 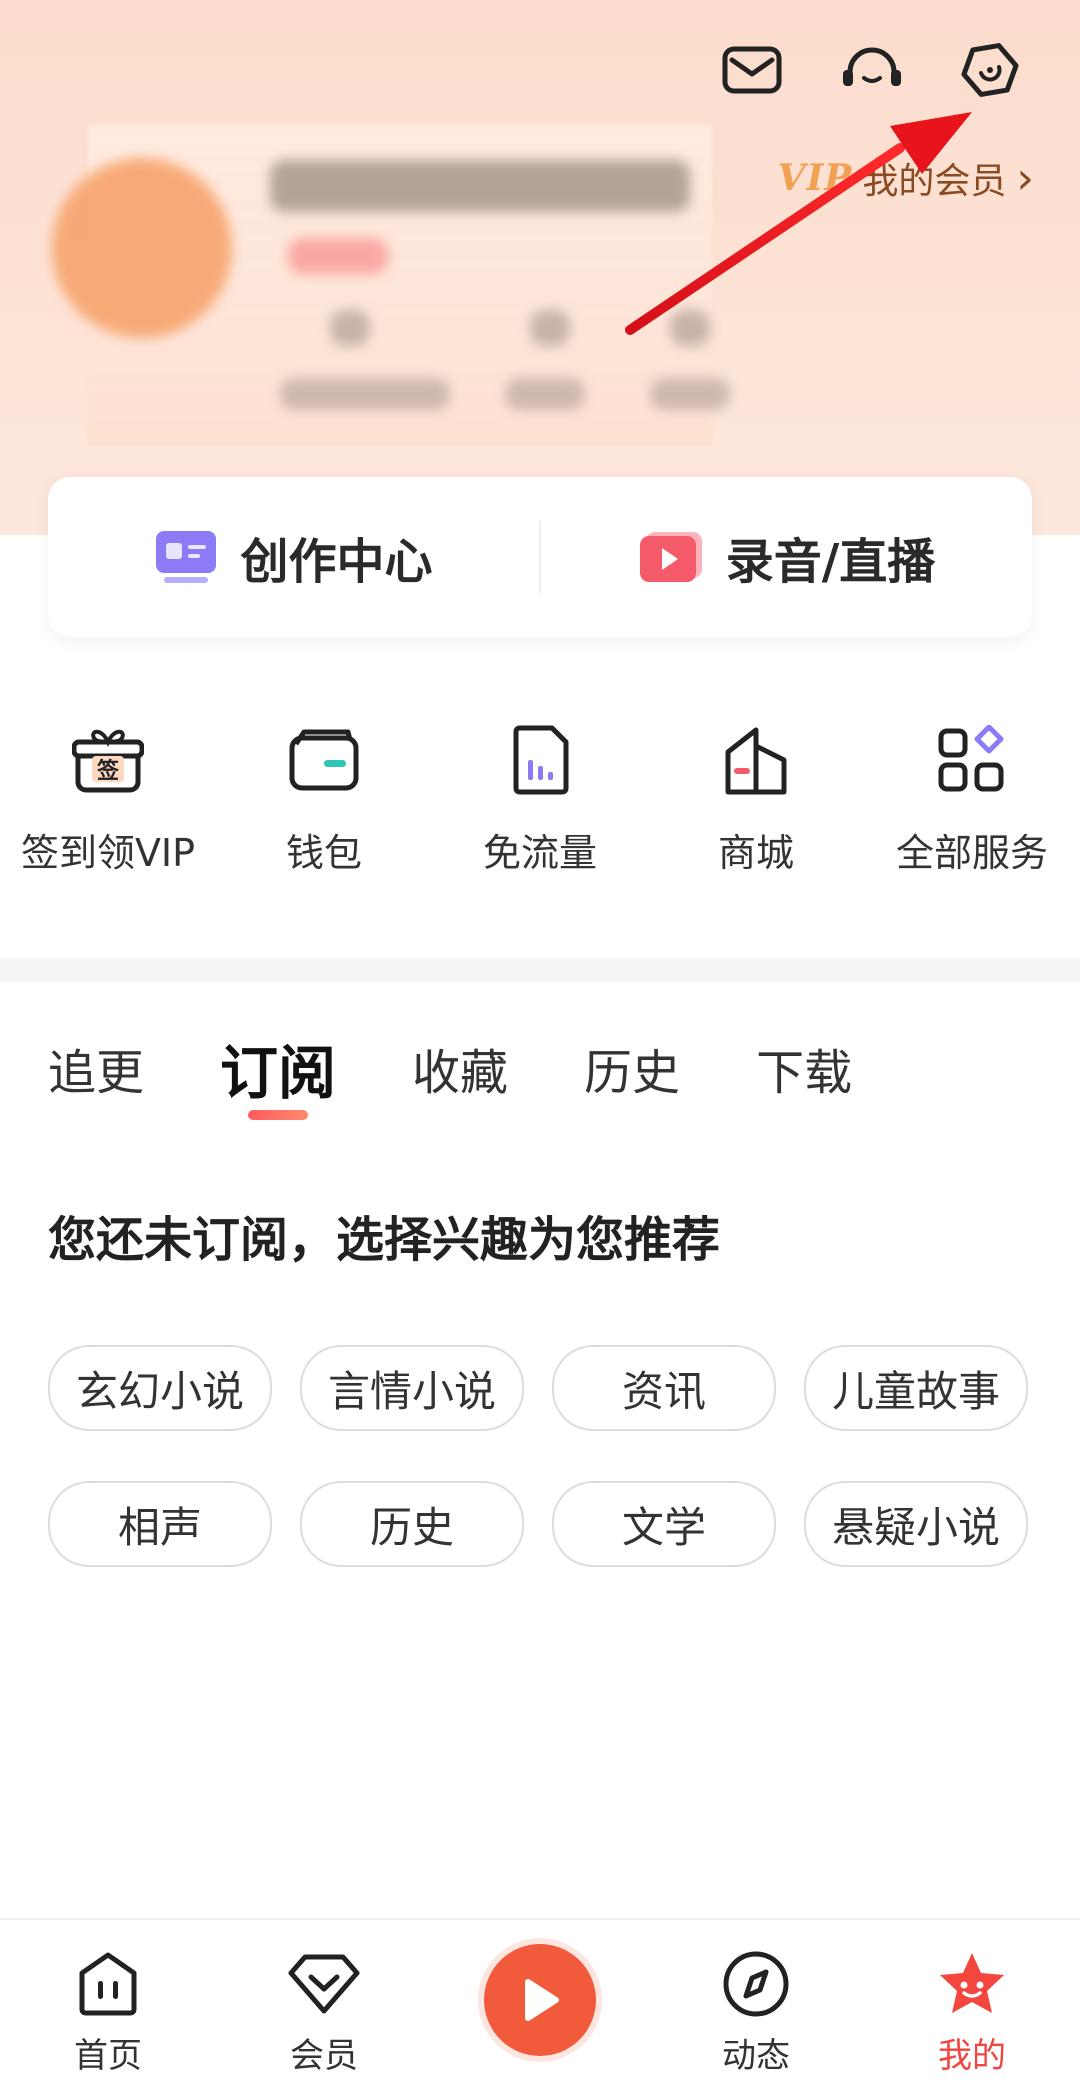 I want to click on settings-icon, so click(x=990, y=70).